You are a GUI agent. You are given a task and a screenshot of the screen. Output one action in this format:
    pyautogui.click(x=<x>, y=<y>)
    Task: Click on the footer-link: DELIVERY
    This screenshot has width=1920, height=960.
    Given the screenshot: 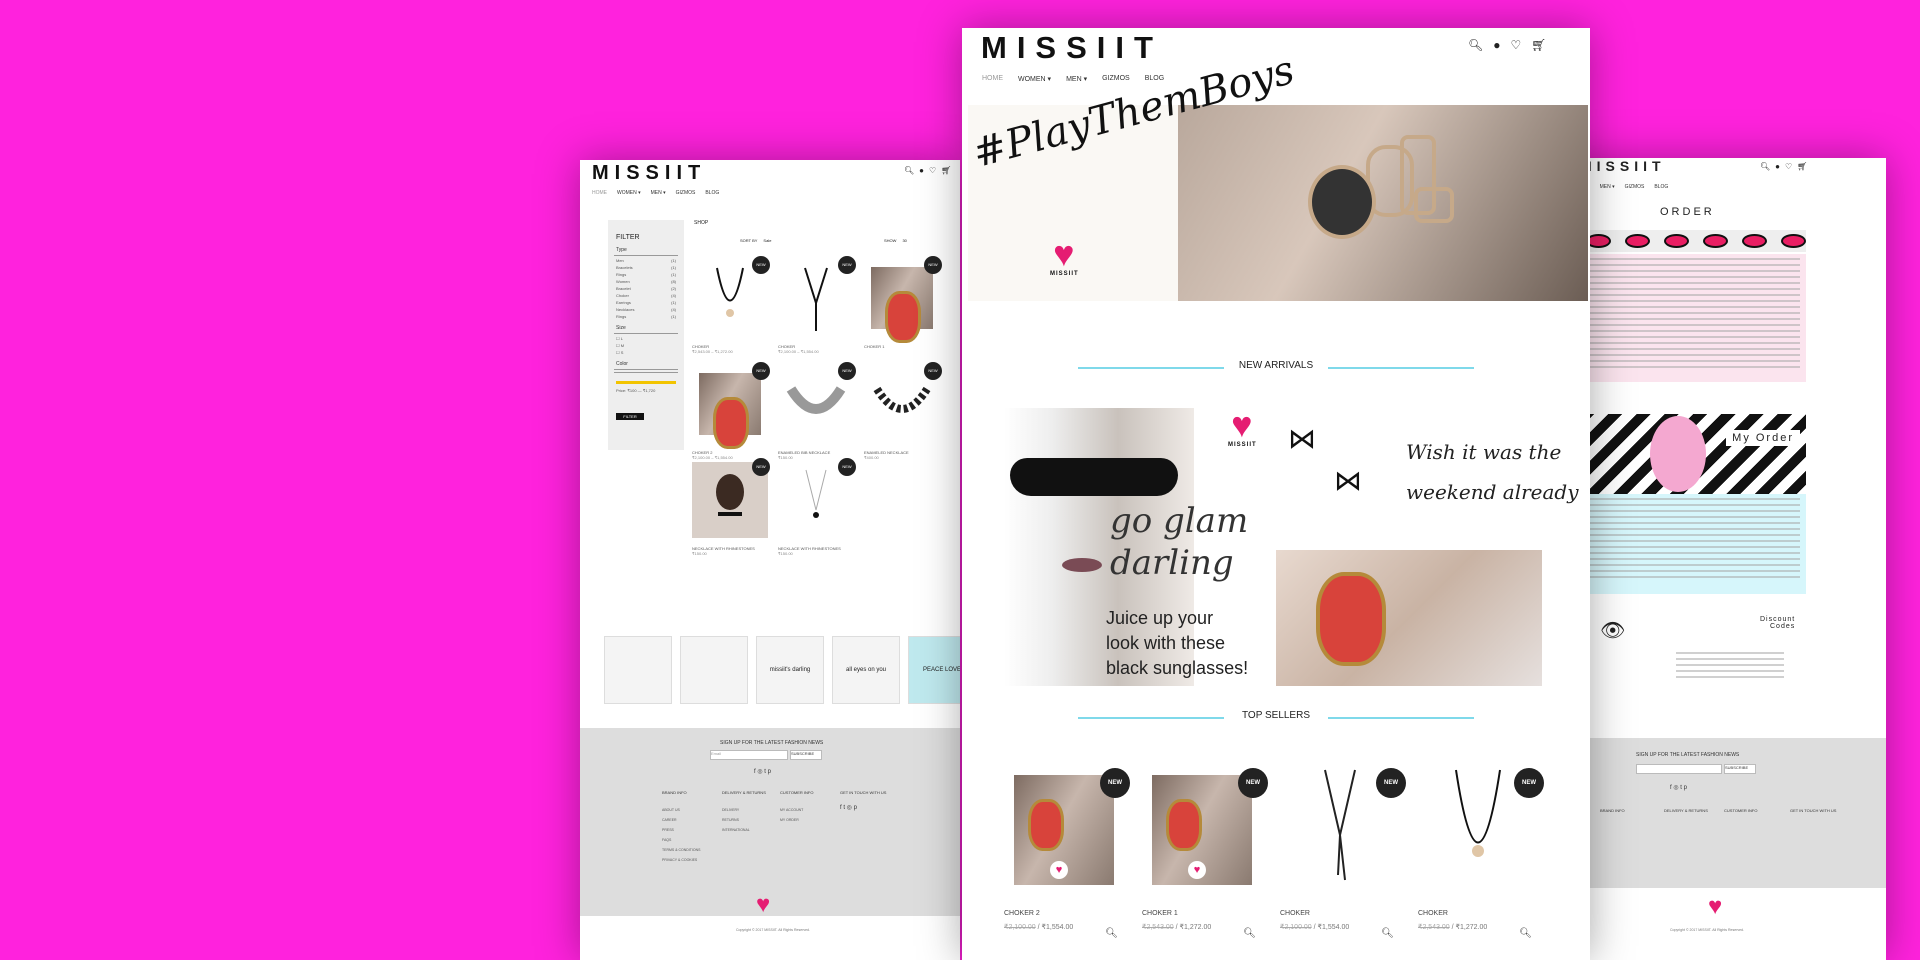 What is the action you would take?
    pyautogui.click(x=730, y=810)
    